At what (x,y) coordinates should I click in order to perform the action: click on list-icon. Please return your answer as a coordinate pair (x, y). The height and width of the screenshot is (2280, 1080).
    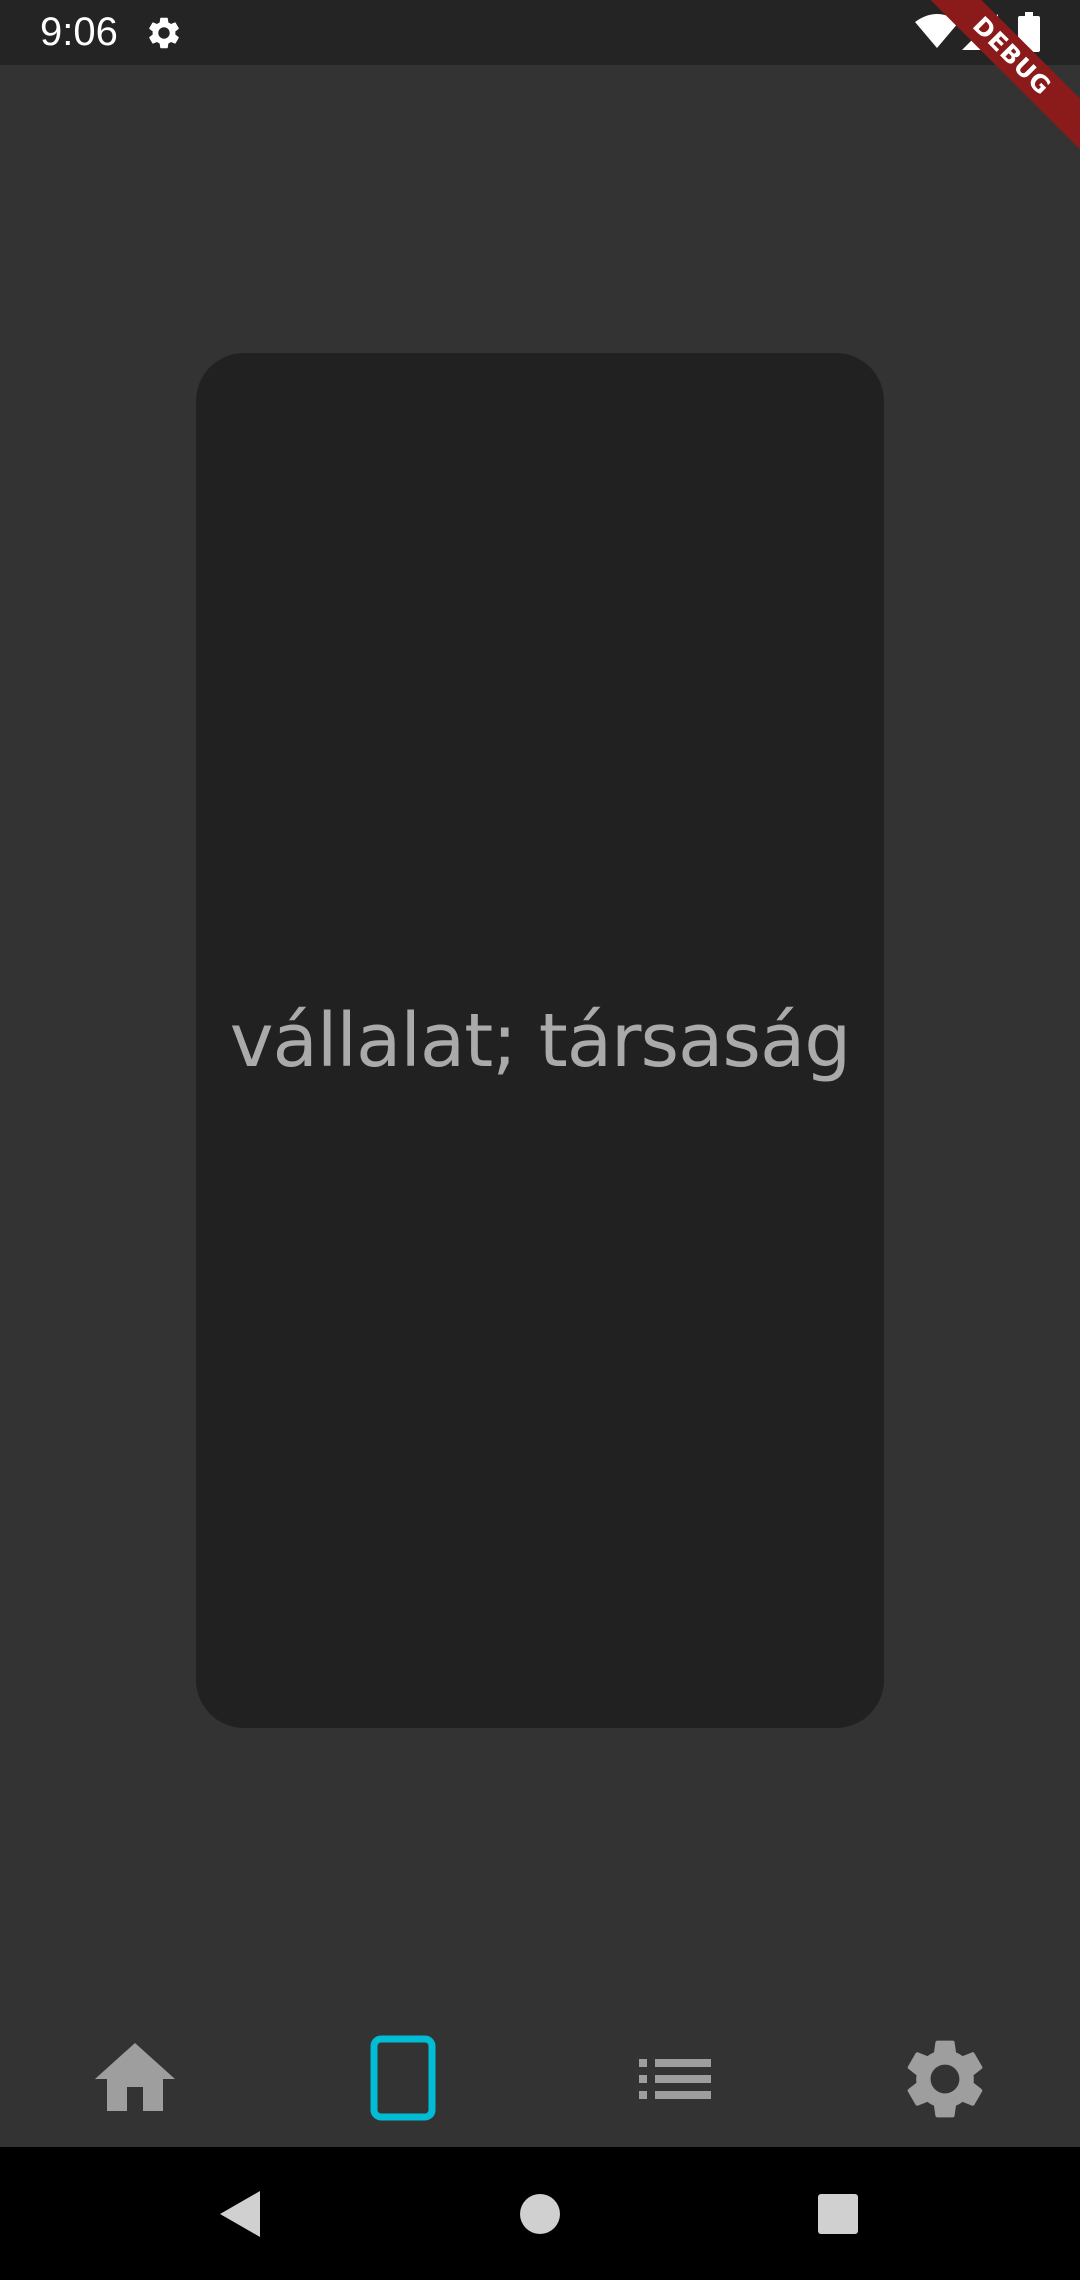
    Looking at the image, I should click on (675, 2078).